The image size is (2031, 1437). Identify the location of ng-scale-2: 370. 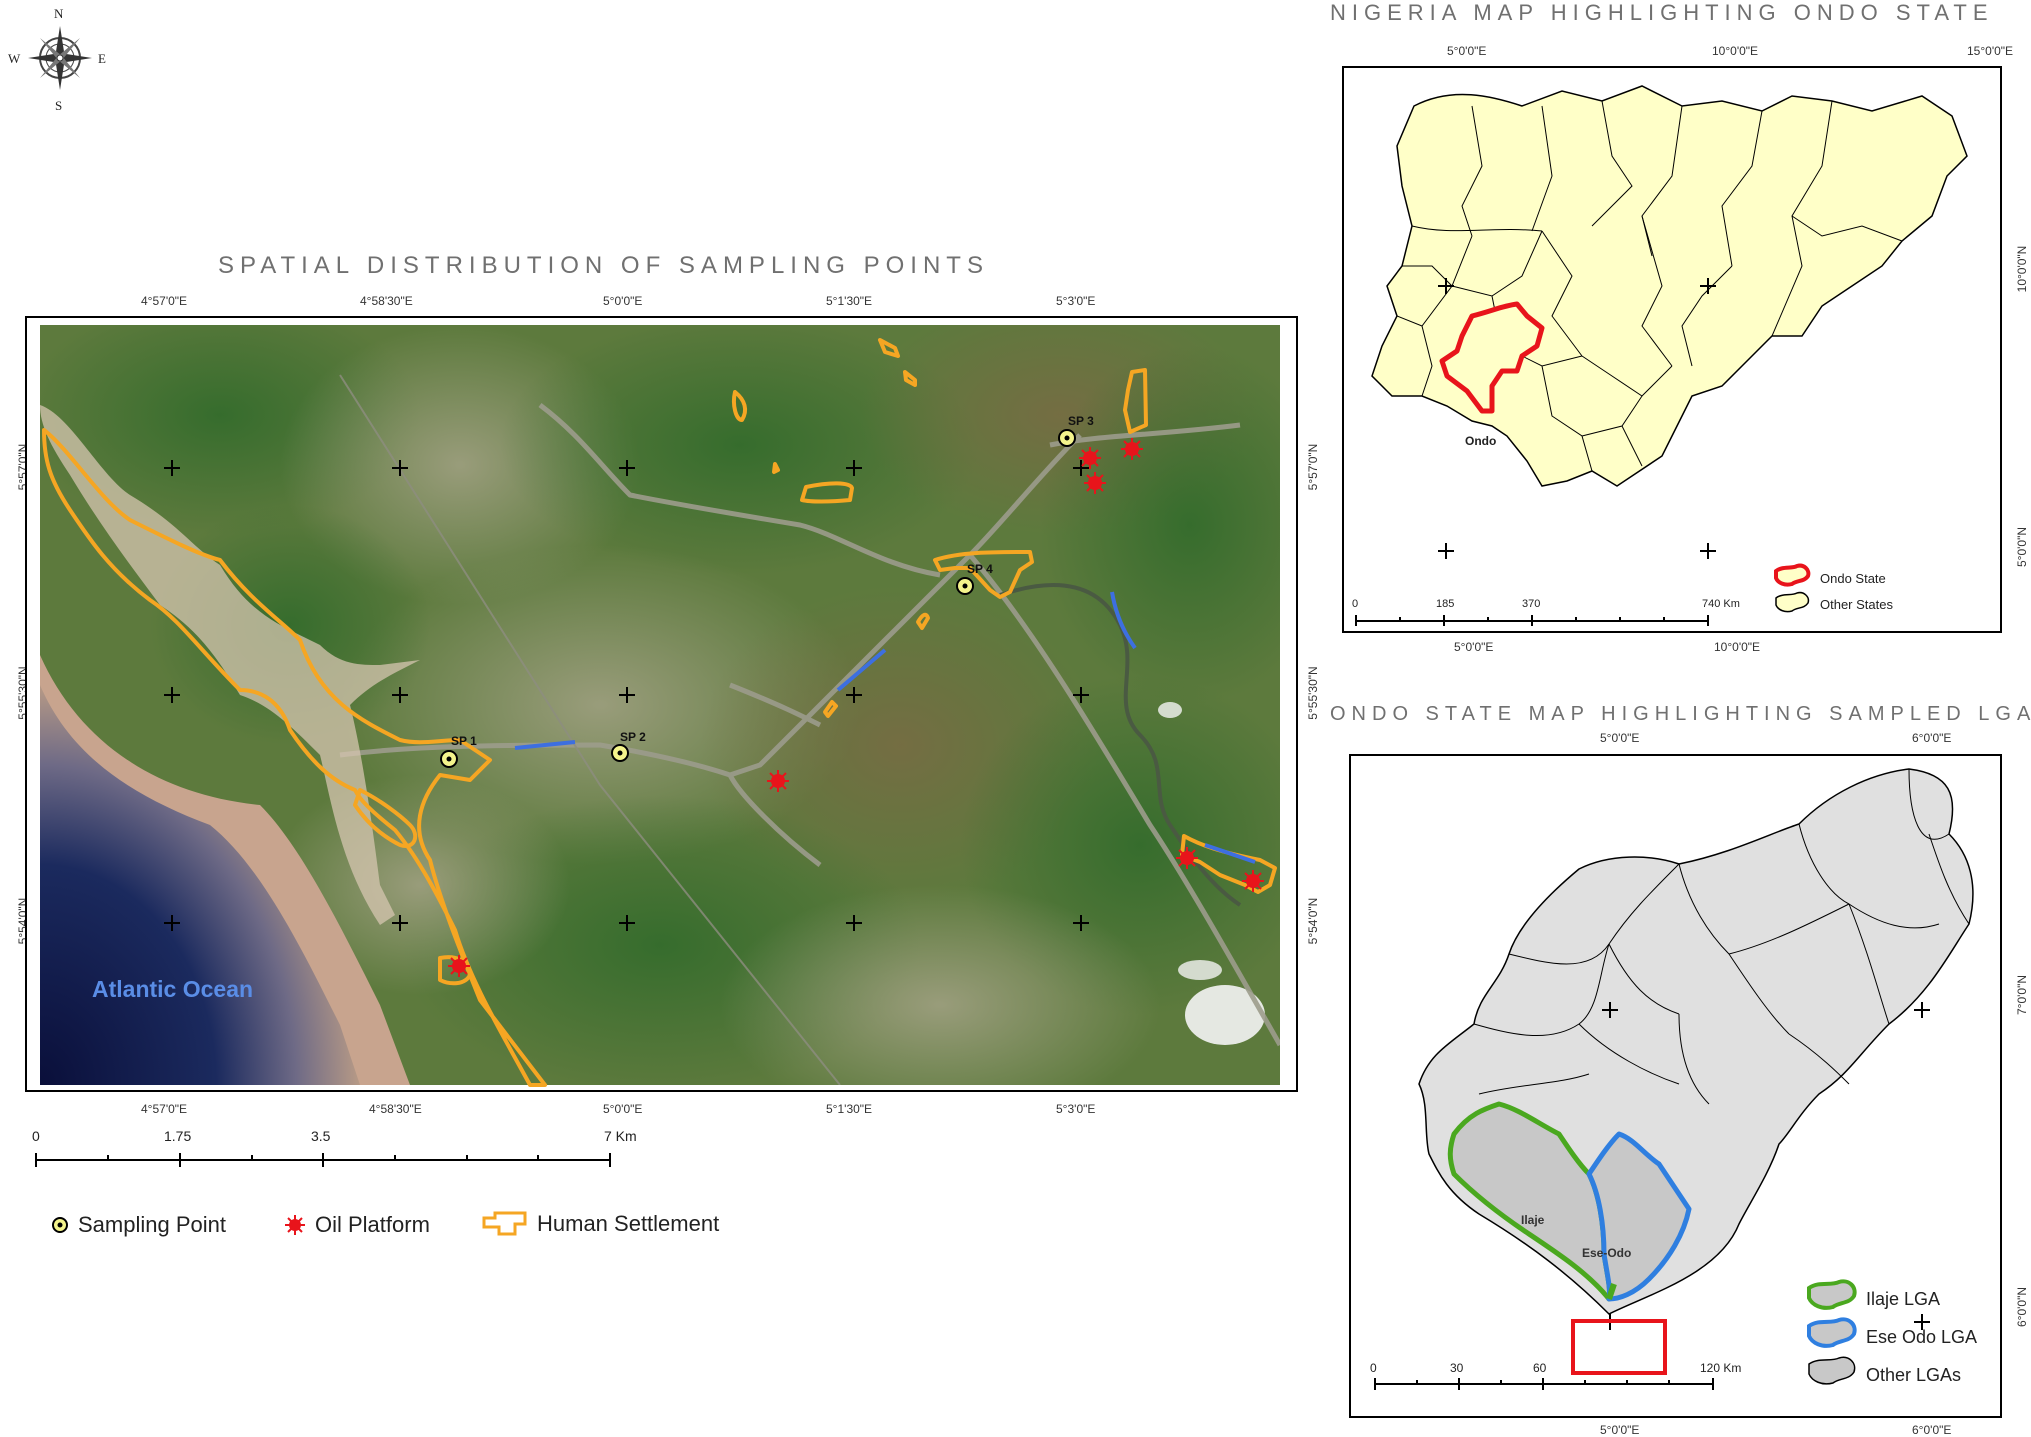
(1531, 604).